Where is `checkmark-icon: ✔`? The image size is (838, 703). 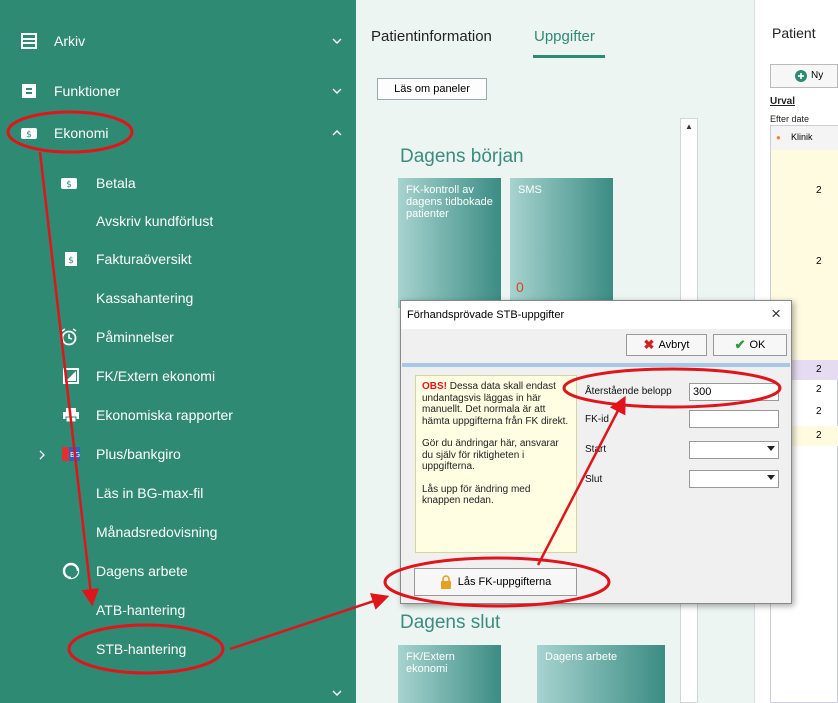
checkmark-icon: ✔ is located at coordinates (740, 344).